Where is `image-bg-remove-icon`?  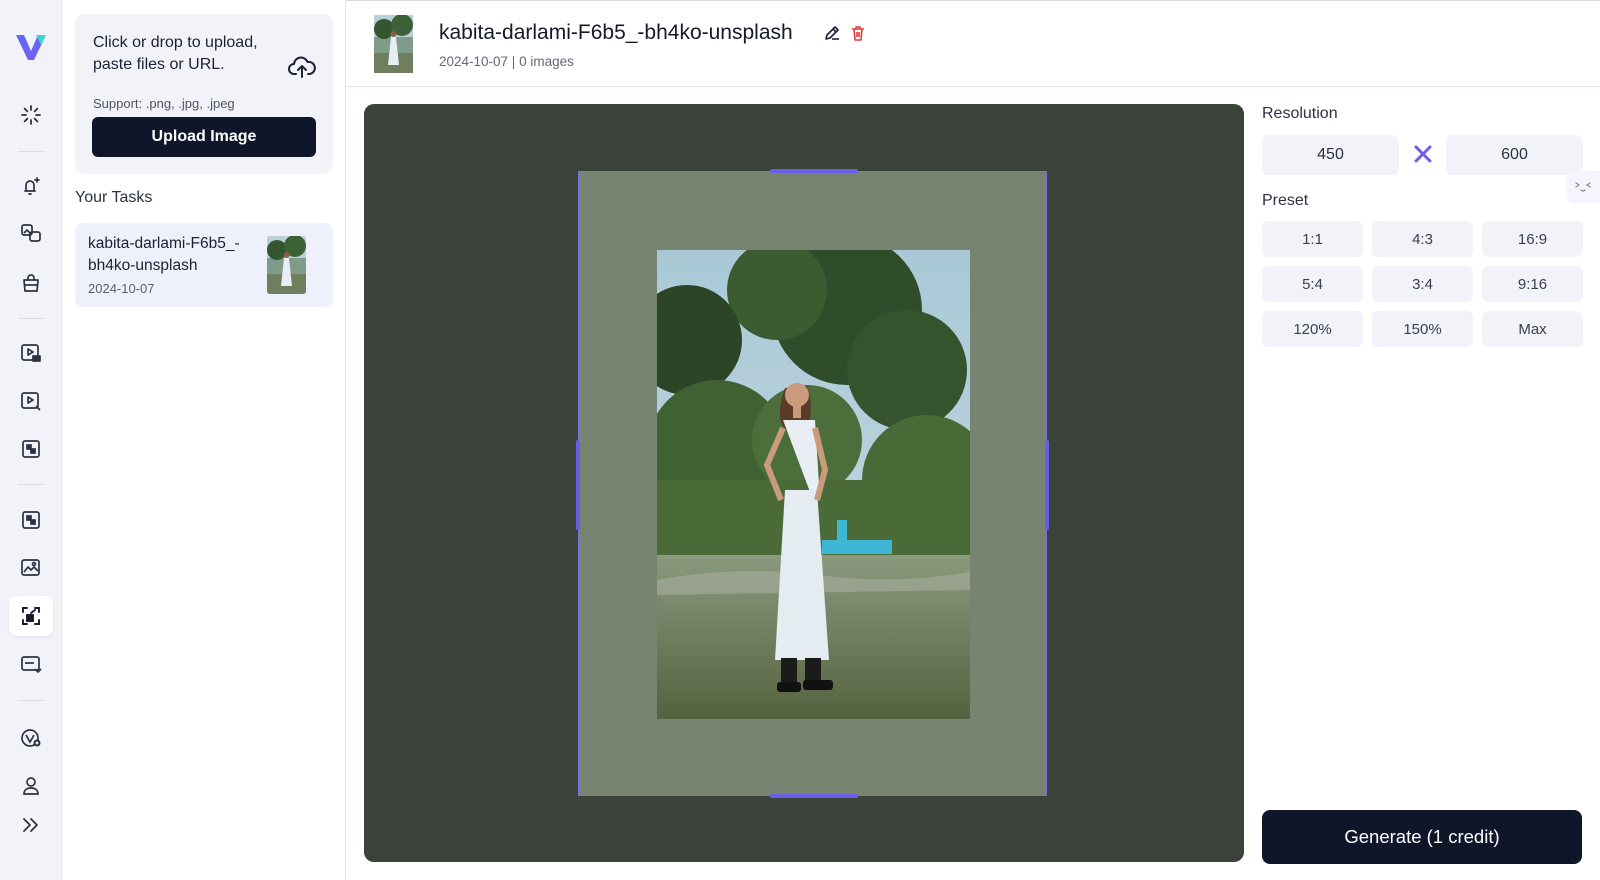 image-bg-remove-icon is located at coordinates (31, 520).